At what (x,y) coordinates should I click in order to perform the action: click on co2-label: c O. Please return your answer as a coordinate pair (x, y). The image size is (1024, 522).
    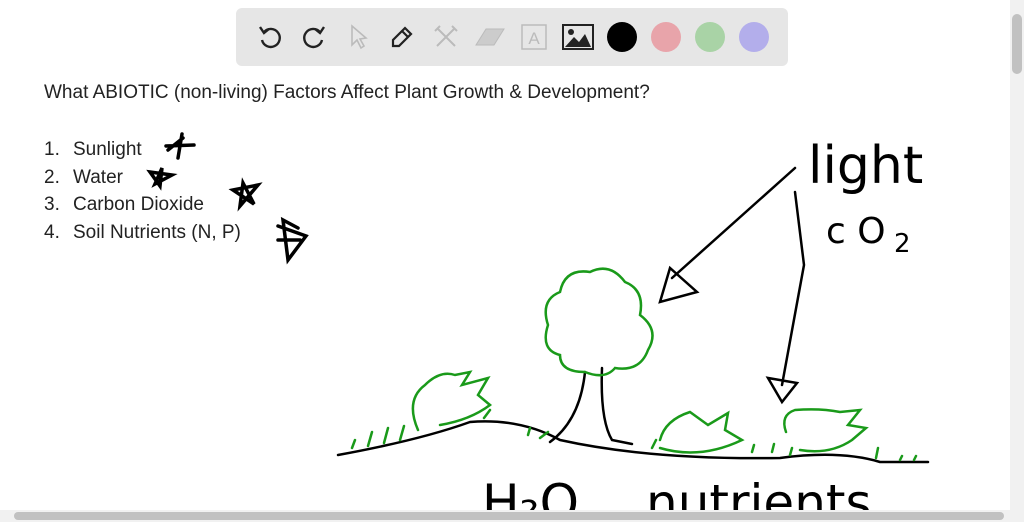
    Looking at the image, I should click on (856, 231).